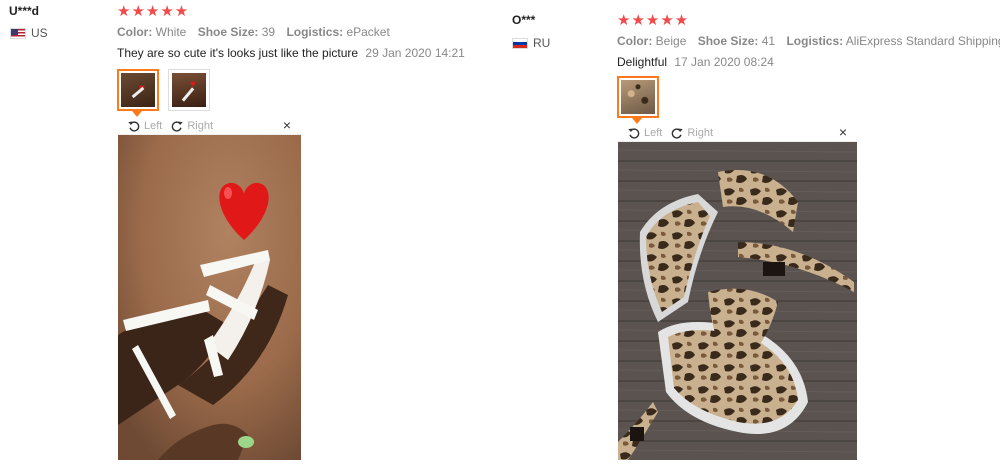 The width and height of the screenshot is (1000, 471). Describe the element at coordinates (531, 43) in the screenshot. I see `reviewer-country: RU` at that location.